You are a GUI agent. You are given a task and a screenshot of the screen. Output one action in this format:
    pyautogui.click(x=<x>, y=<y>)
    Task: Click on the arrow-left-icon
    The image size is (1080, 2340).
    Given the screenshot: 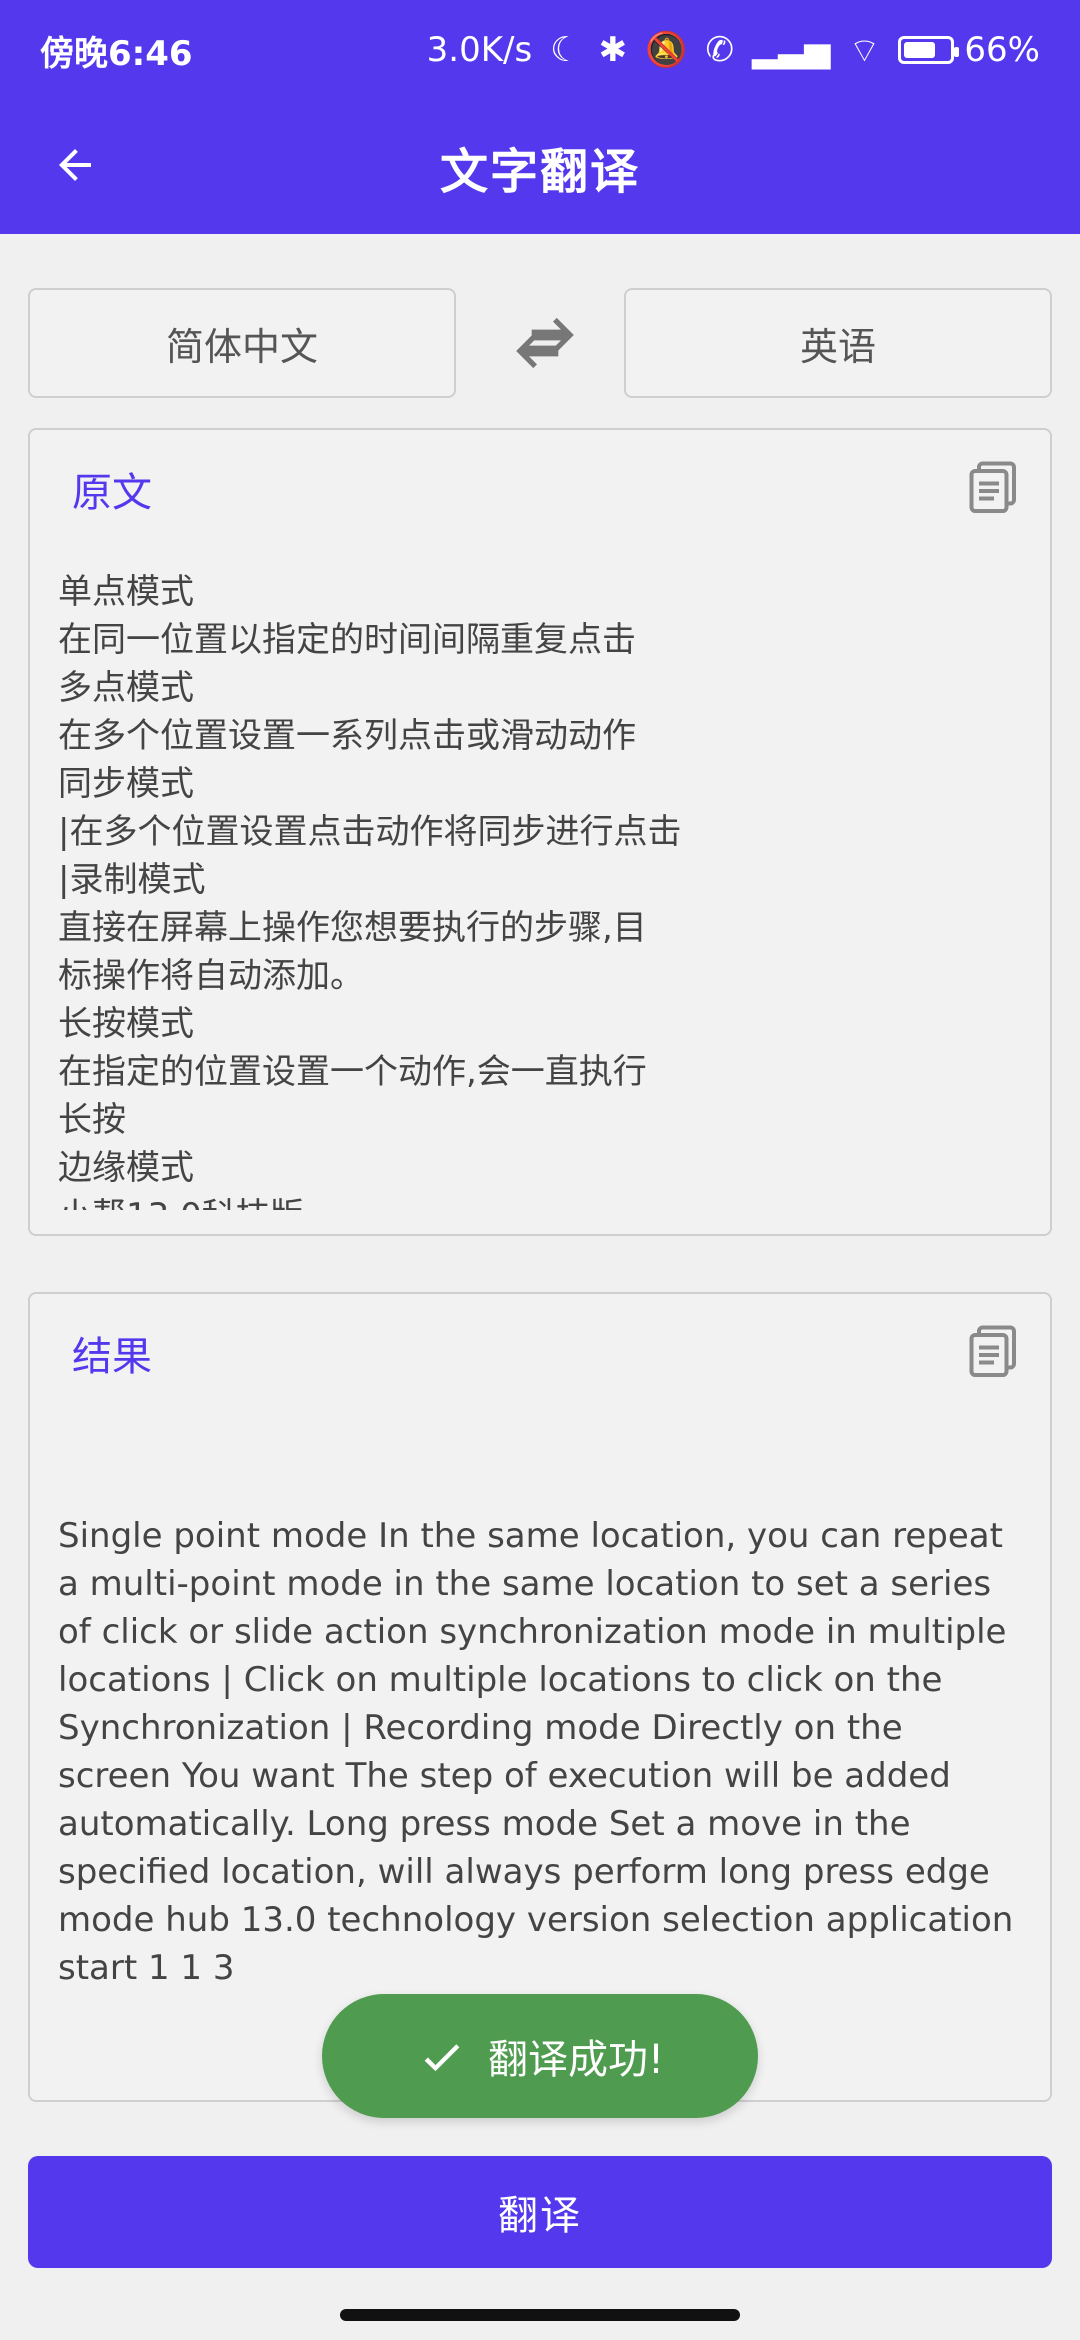 What is the action you would take?
    pyautogui.click(x=75, y=165)
    